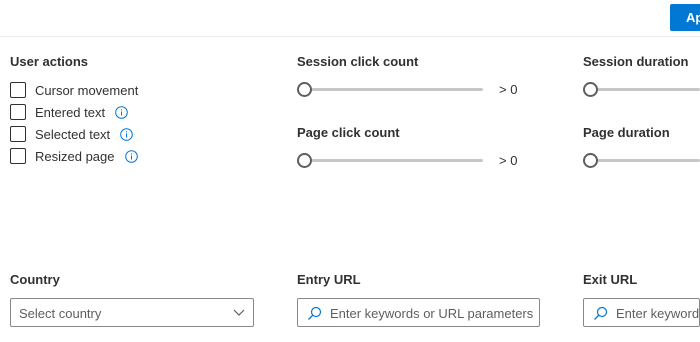 The width and height of the screenshot is (700, 342). I want to click on checkbox-selected-text: Selected text, so click(71, 134).